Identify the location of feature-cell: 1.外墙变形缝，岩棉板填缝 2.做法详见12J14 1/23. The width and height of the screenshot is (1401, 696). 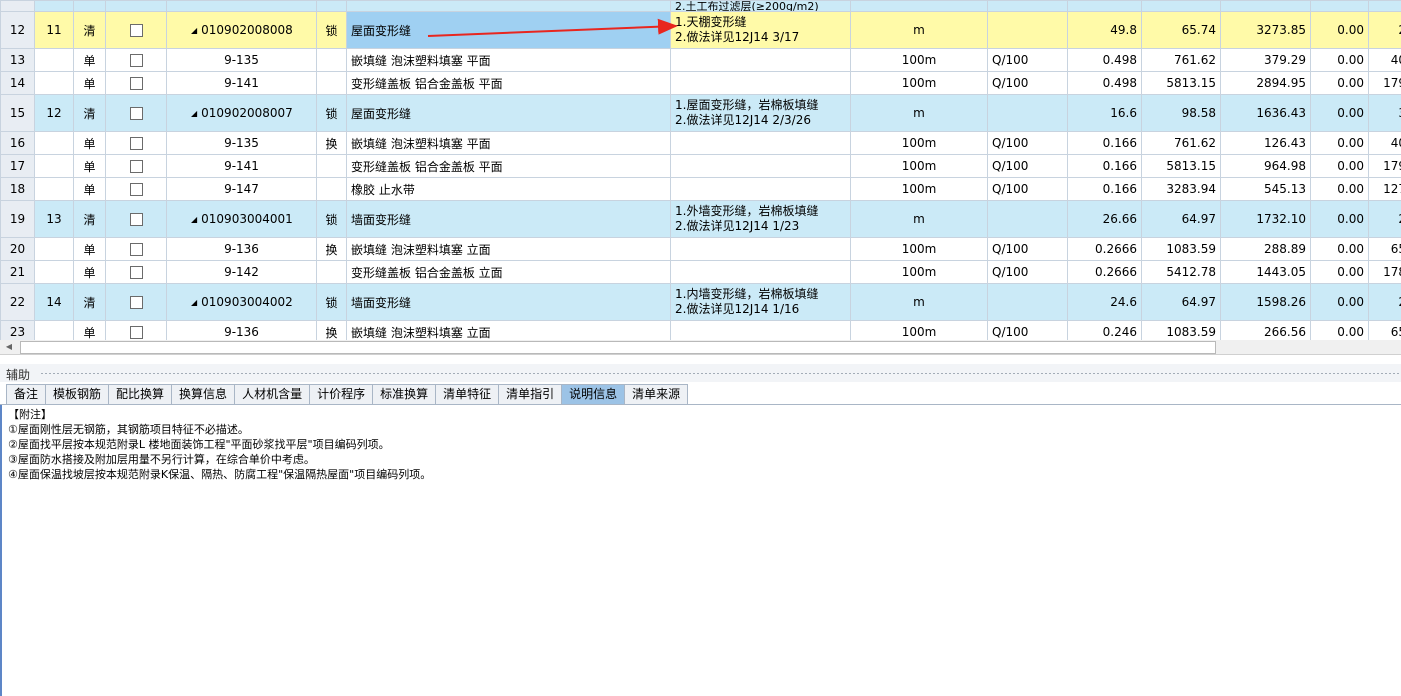
(760, 219).